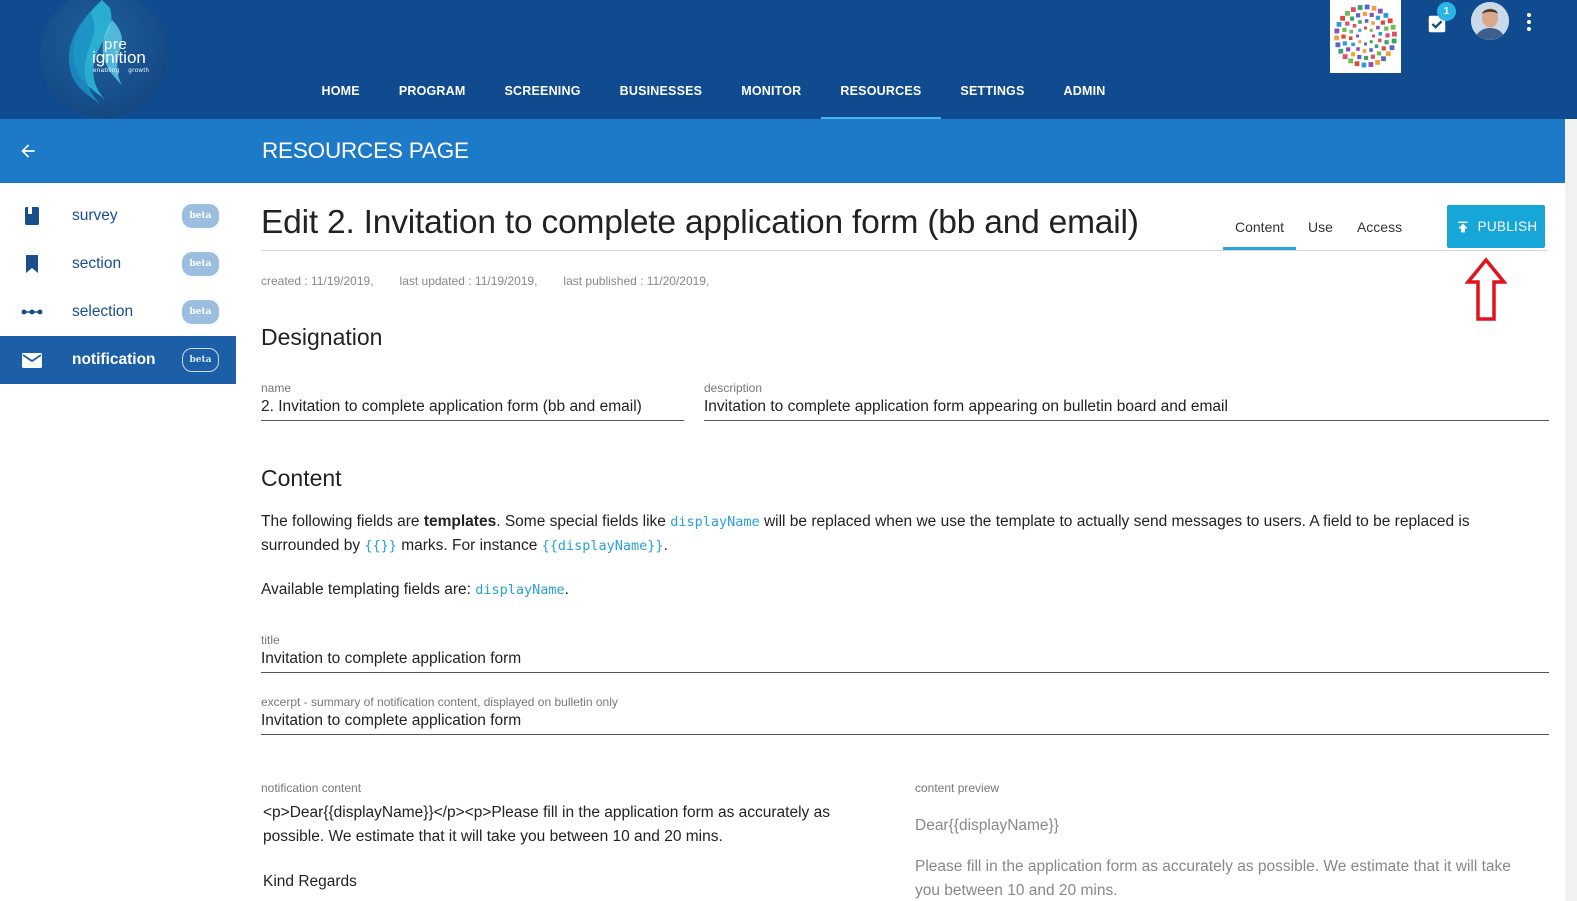 Image resolution: width=1577 pixels, height=901 pixels. I want to click on sidebar-item-notification: notification beta, so click(118, 360).